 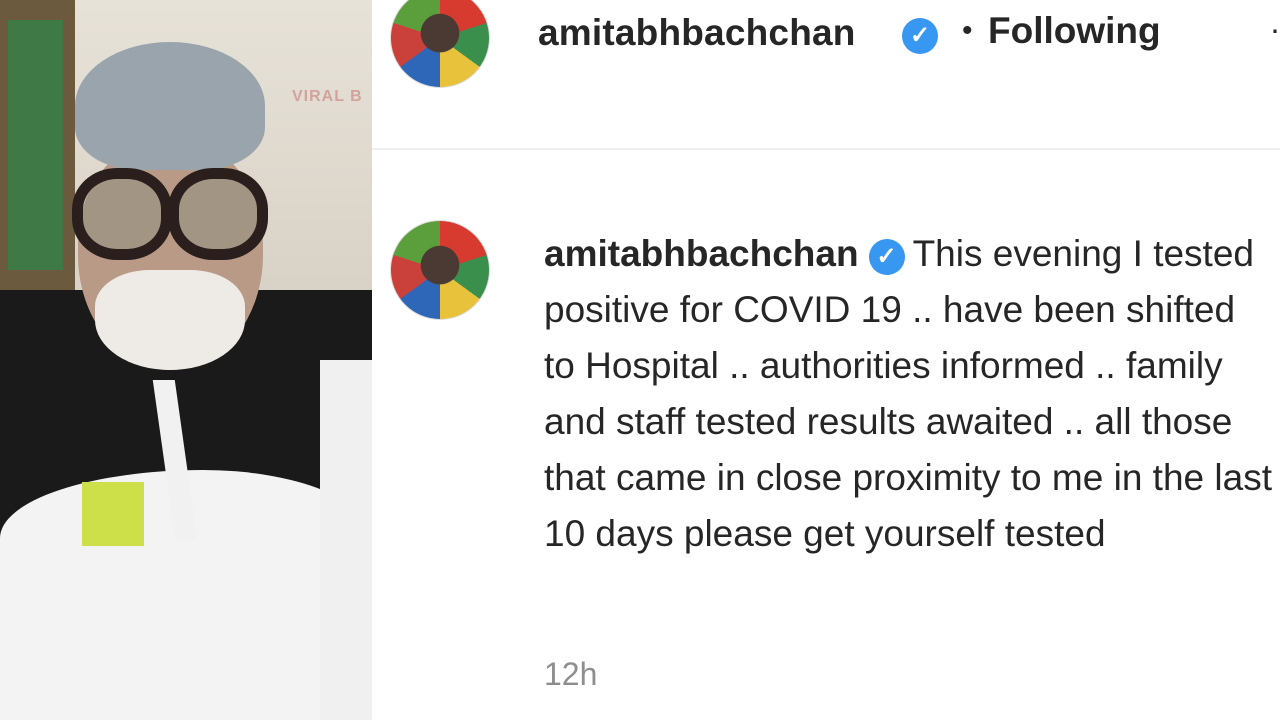 I want to click on more-options-icon: ⋯, so click(x=1275, y=31).